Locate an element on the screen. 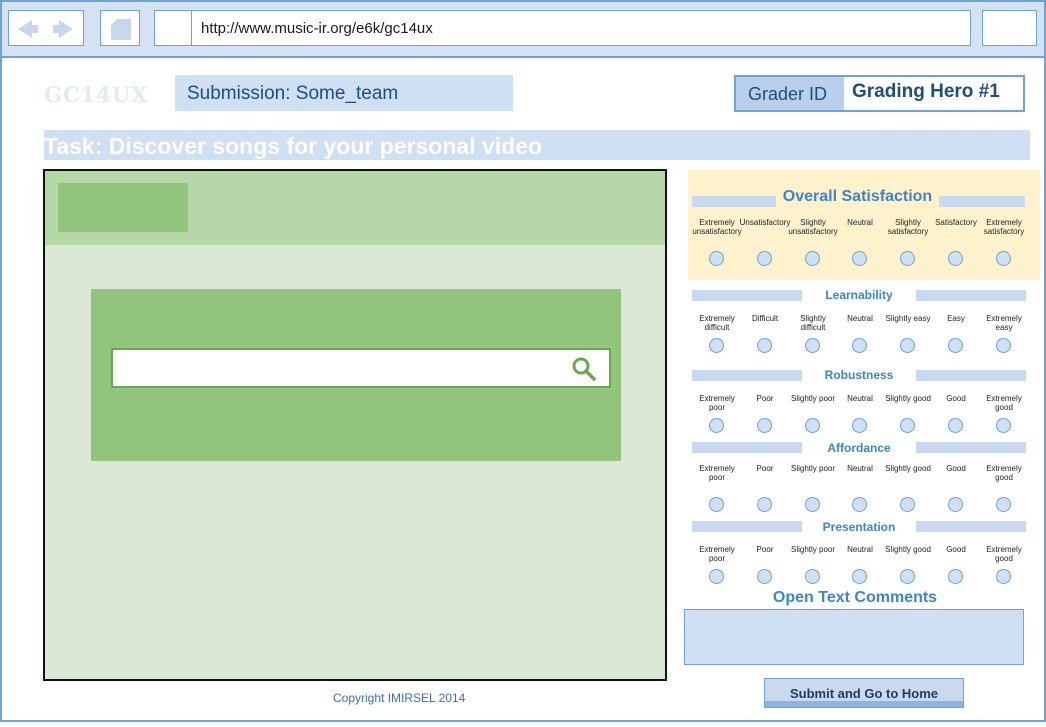 Image resolution: width=1046 pixels, height=727 pixels. url-bar-divider is located at coordinates (191, 28).